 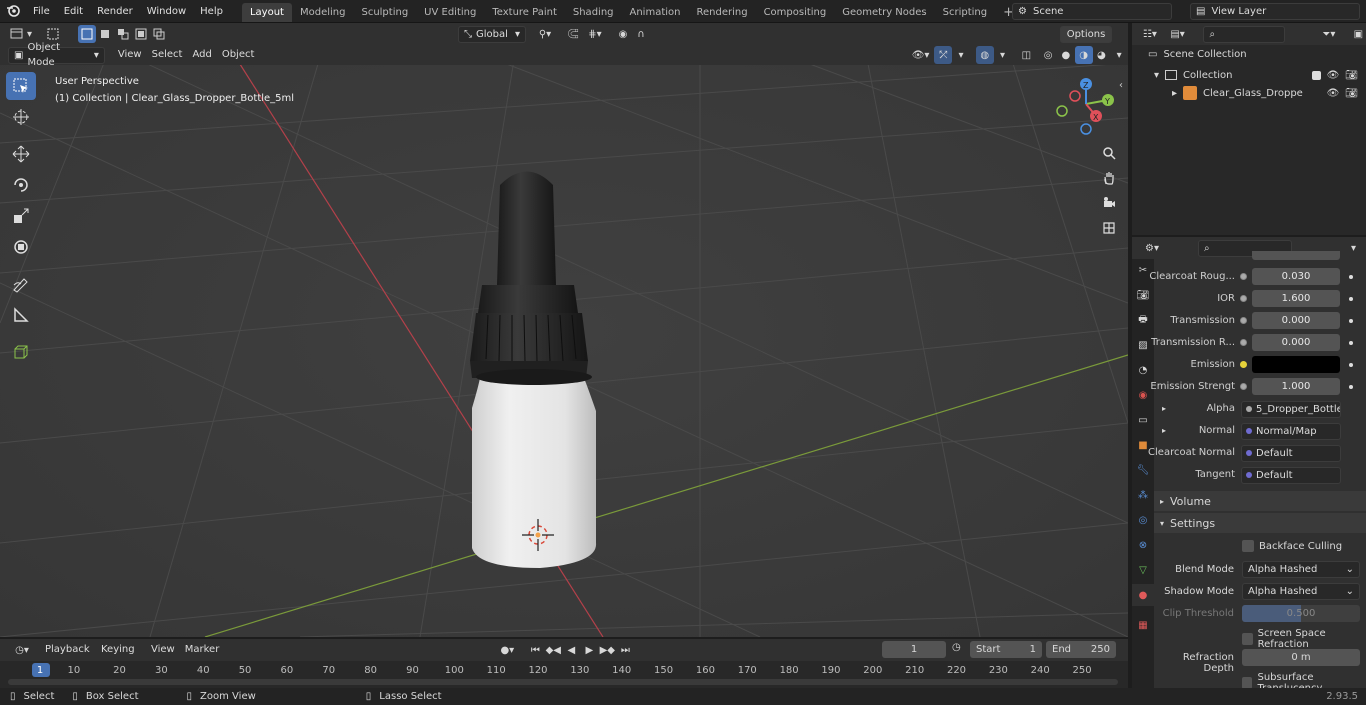 What do you see at coordinates (623, 34) in the screenshot?
I see `proportional-editing-icon: ◉` at bounding box center [623, 34].